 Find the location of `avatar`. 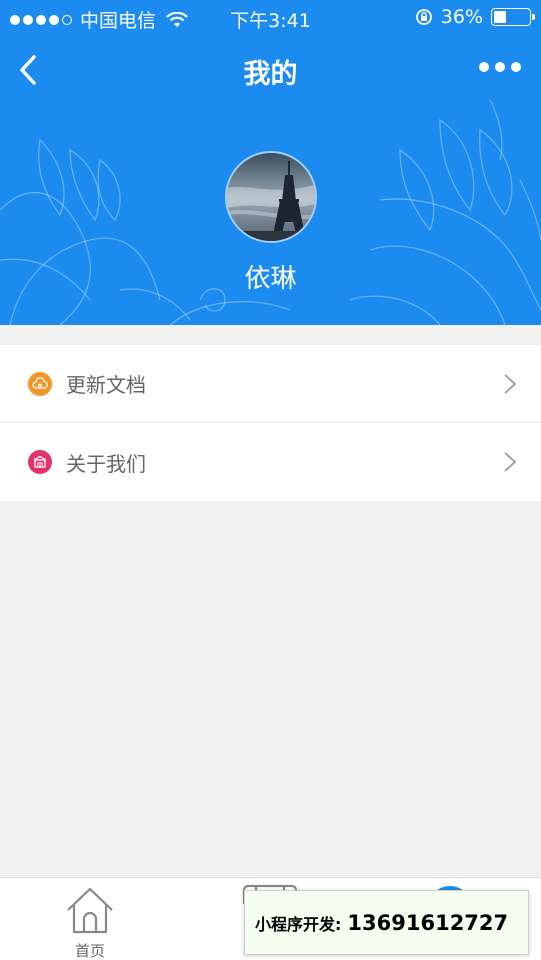

avatar is located at coordinates (271, 197).